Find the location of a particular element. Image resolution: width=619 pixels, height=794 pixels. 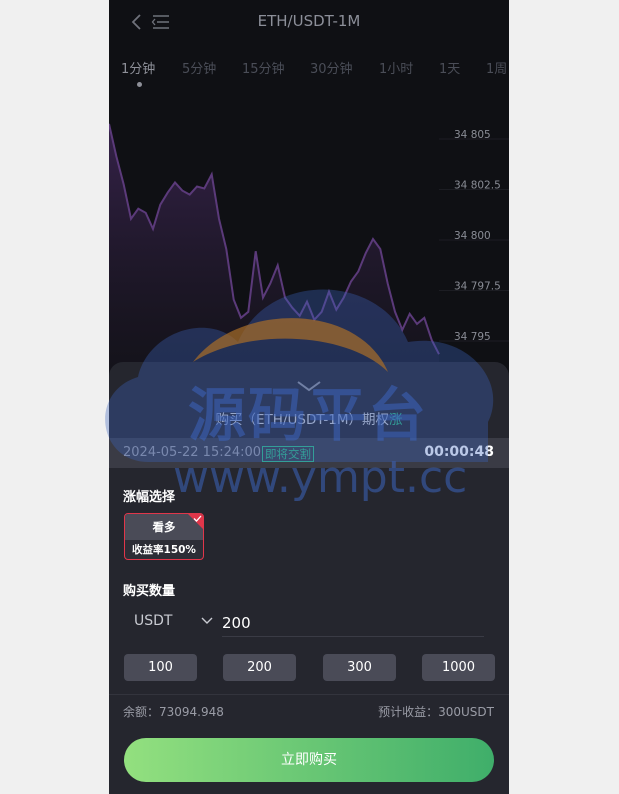

page-title: ETH/USDT-1M is located at coordinates (309, 21).